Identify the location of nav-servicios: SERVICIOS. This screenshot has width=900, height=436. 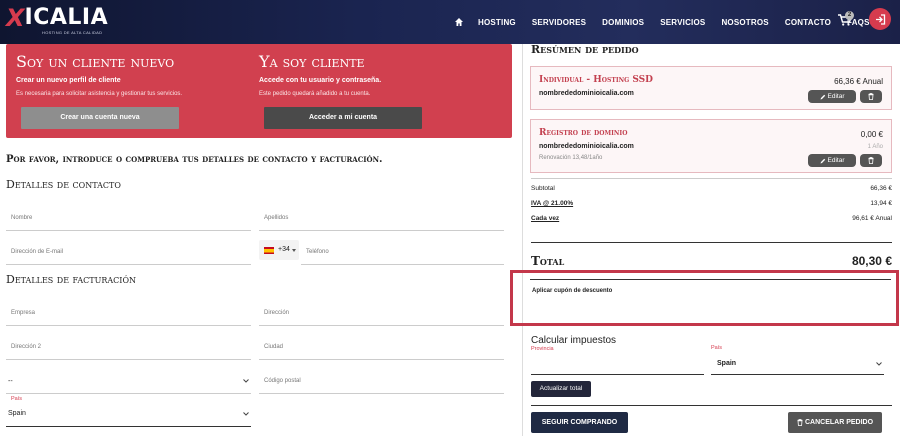
(682, 22).